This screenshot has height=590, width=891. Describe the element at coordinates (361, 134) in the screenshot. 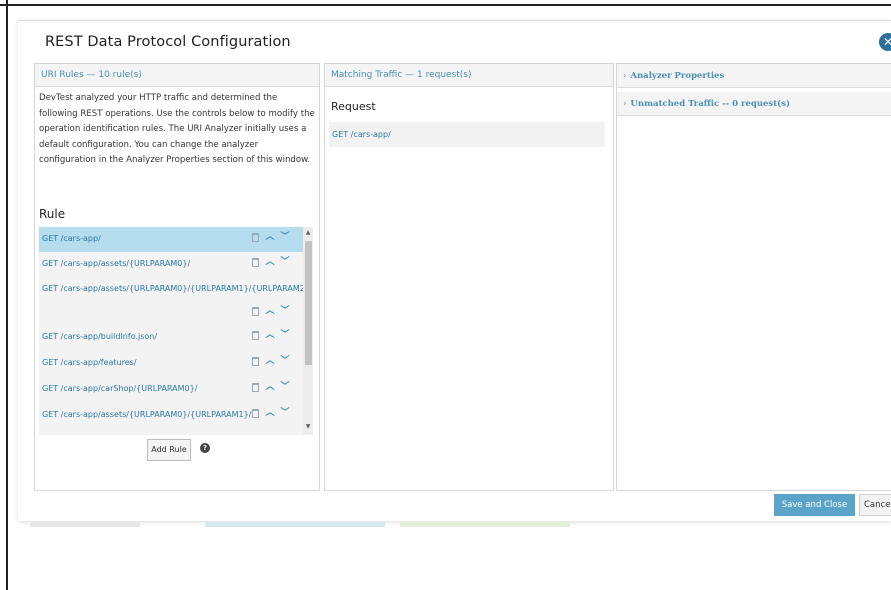

I see `request-label: GET /cars-app/` at that location.